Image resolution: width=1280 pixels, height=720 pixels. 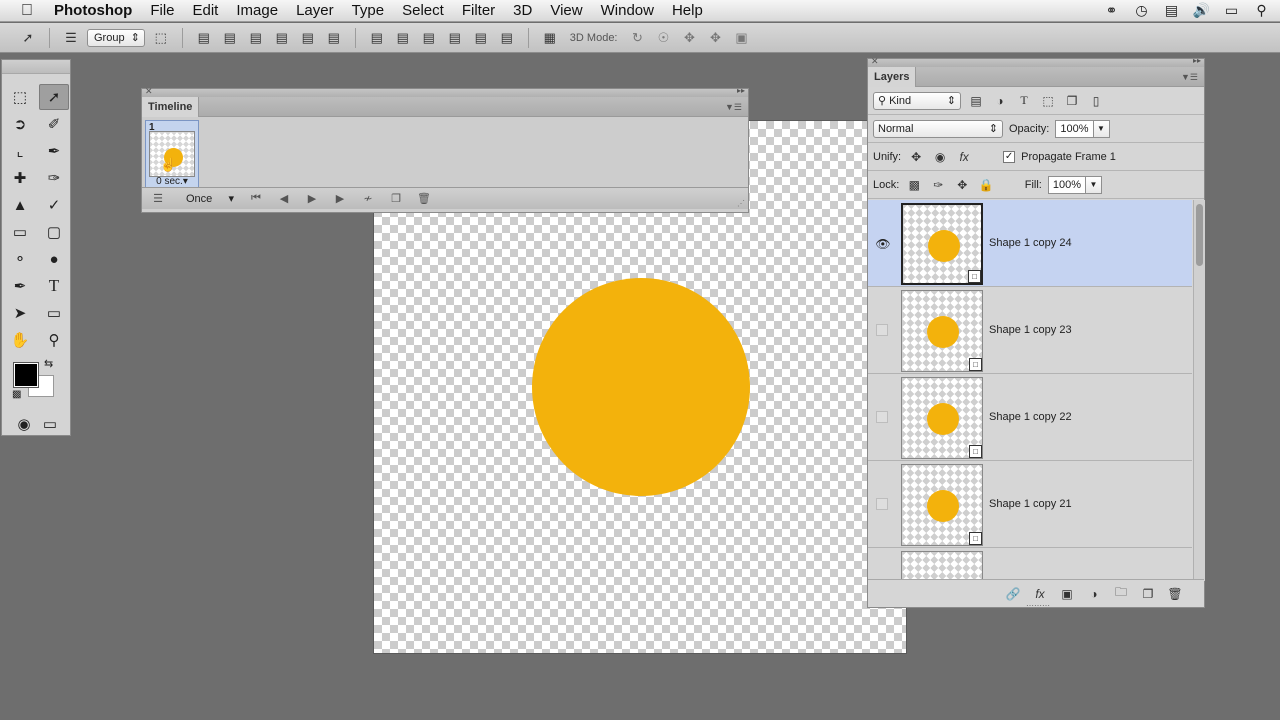 I want to click on swap-colors-icon: ⇆, so click(x=48, y=363).